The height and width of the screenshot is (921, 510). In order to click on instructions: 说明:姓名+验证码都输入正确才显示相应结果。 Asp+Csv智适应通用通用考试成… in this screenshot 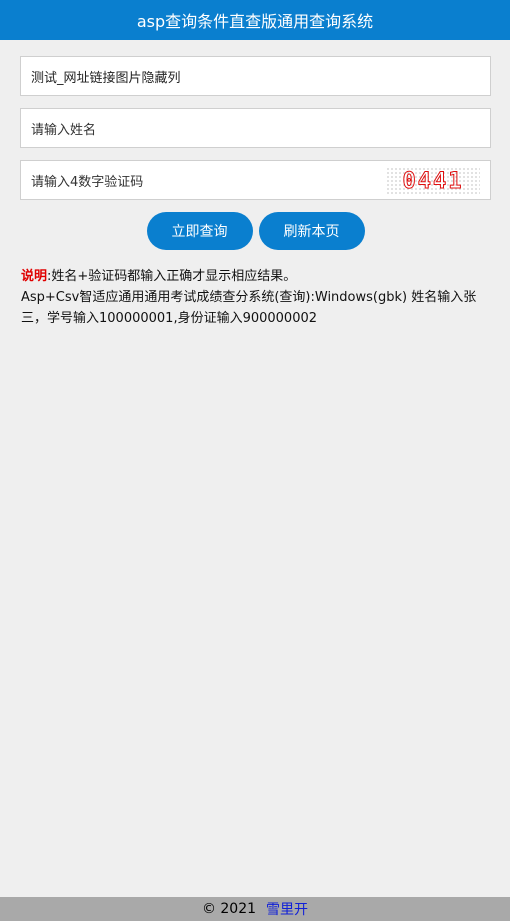, I will do `click(255, 289)`.